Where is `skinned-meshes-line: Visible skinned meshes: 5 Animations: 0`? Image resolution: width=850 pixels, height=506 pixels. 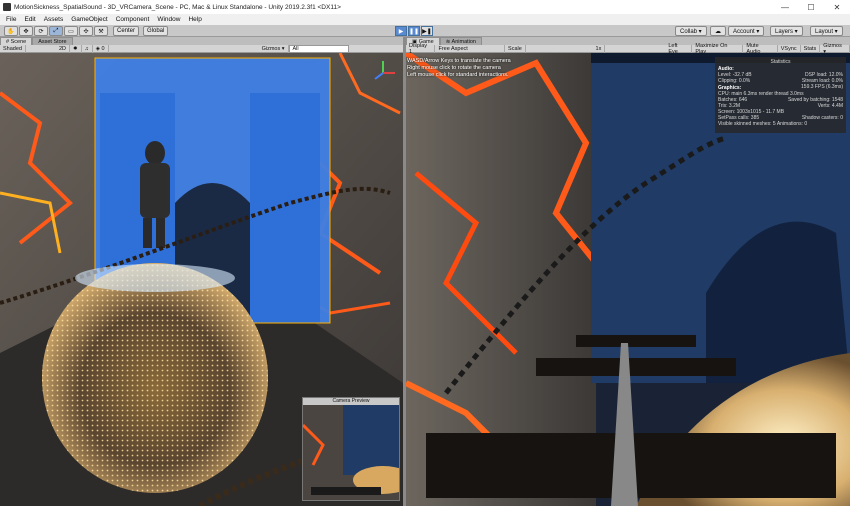 skinned-meshes-line: Visible skinned meshes: 5 Animations: 0 is located at coordinates (763, 124).